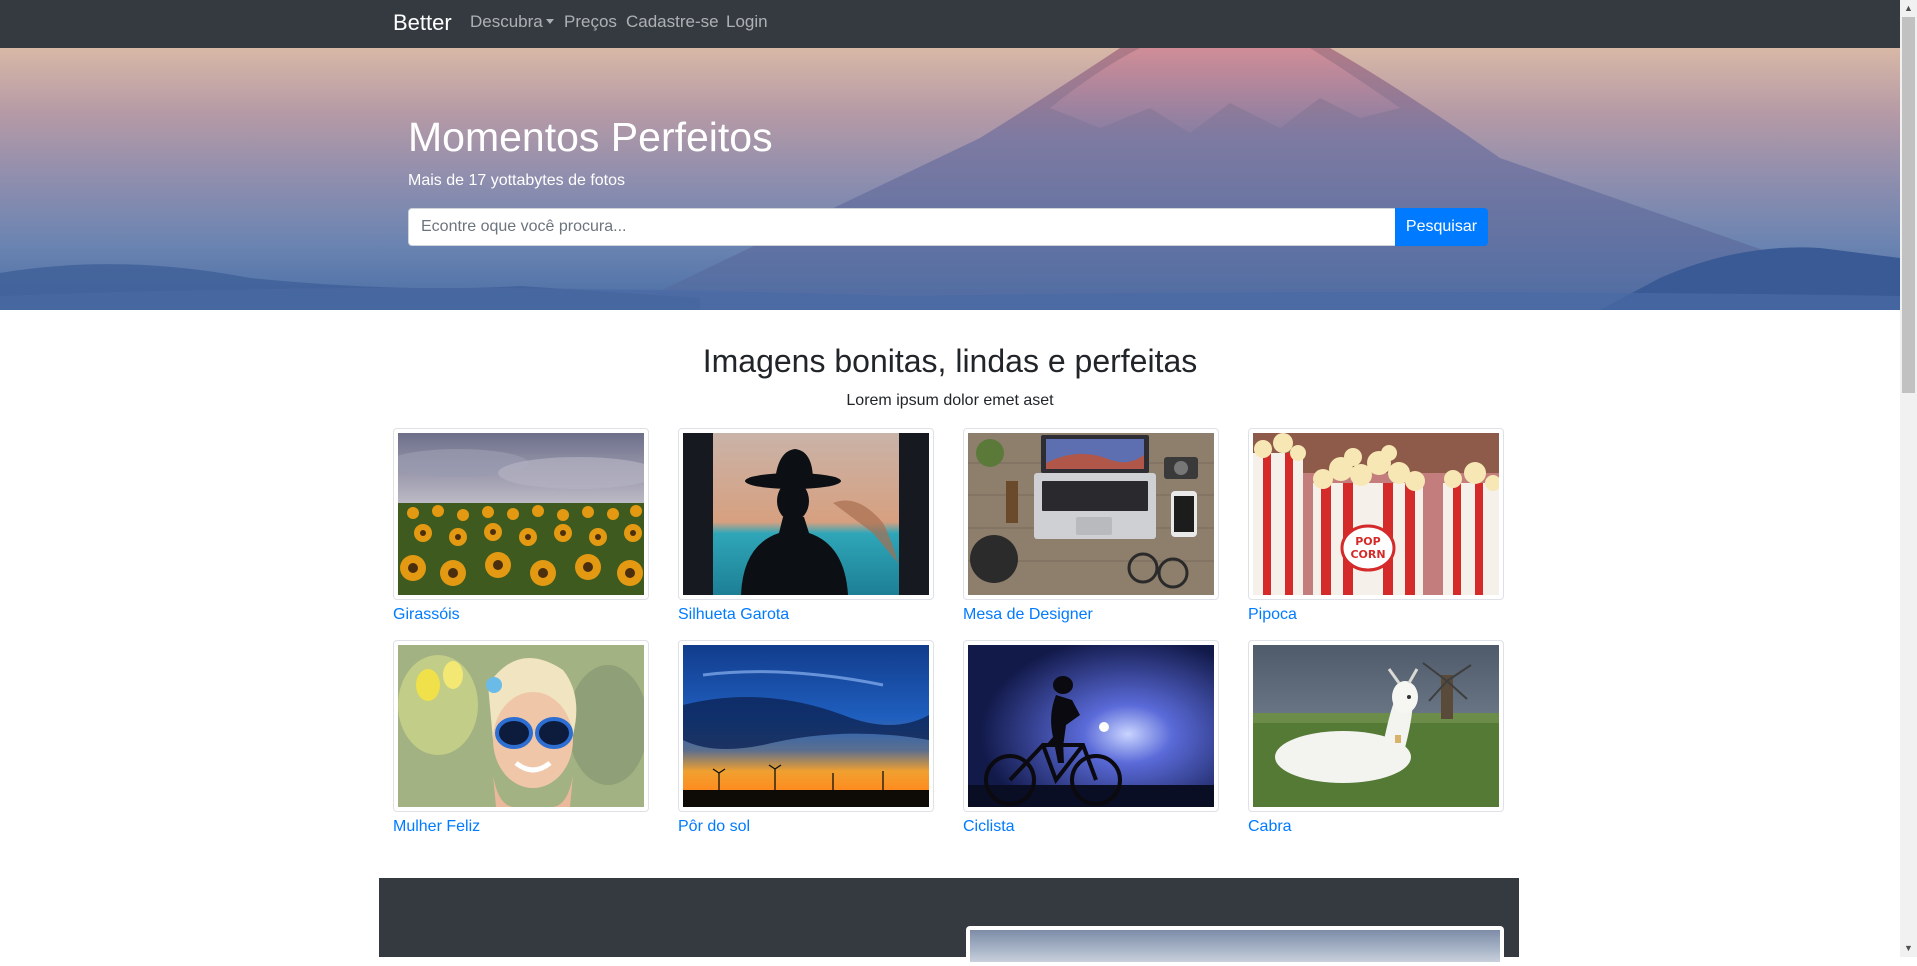 The width and height of the screenshot is (1917, 966). I want to click on designer-desk-image, so click(1091, 514).